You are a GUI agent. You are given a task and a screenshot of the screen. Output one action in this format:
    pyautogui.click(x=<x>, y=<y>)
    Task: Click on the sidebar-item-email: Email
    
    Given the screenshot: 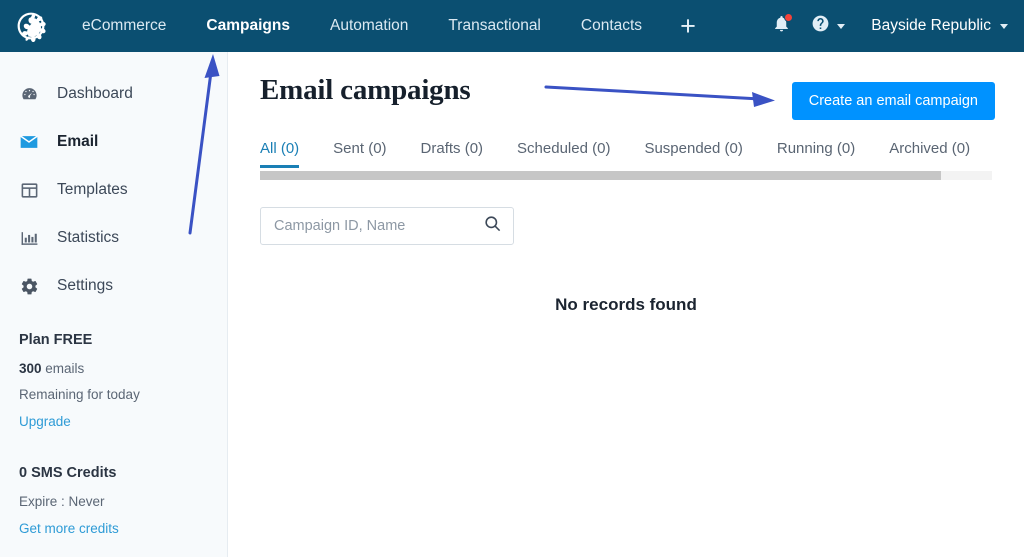 What is the action you would take?
    pyautogui.click(x=113, y=142)
    